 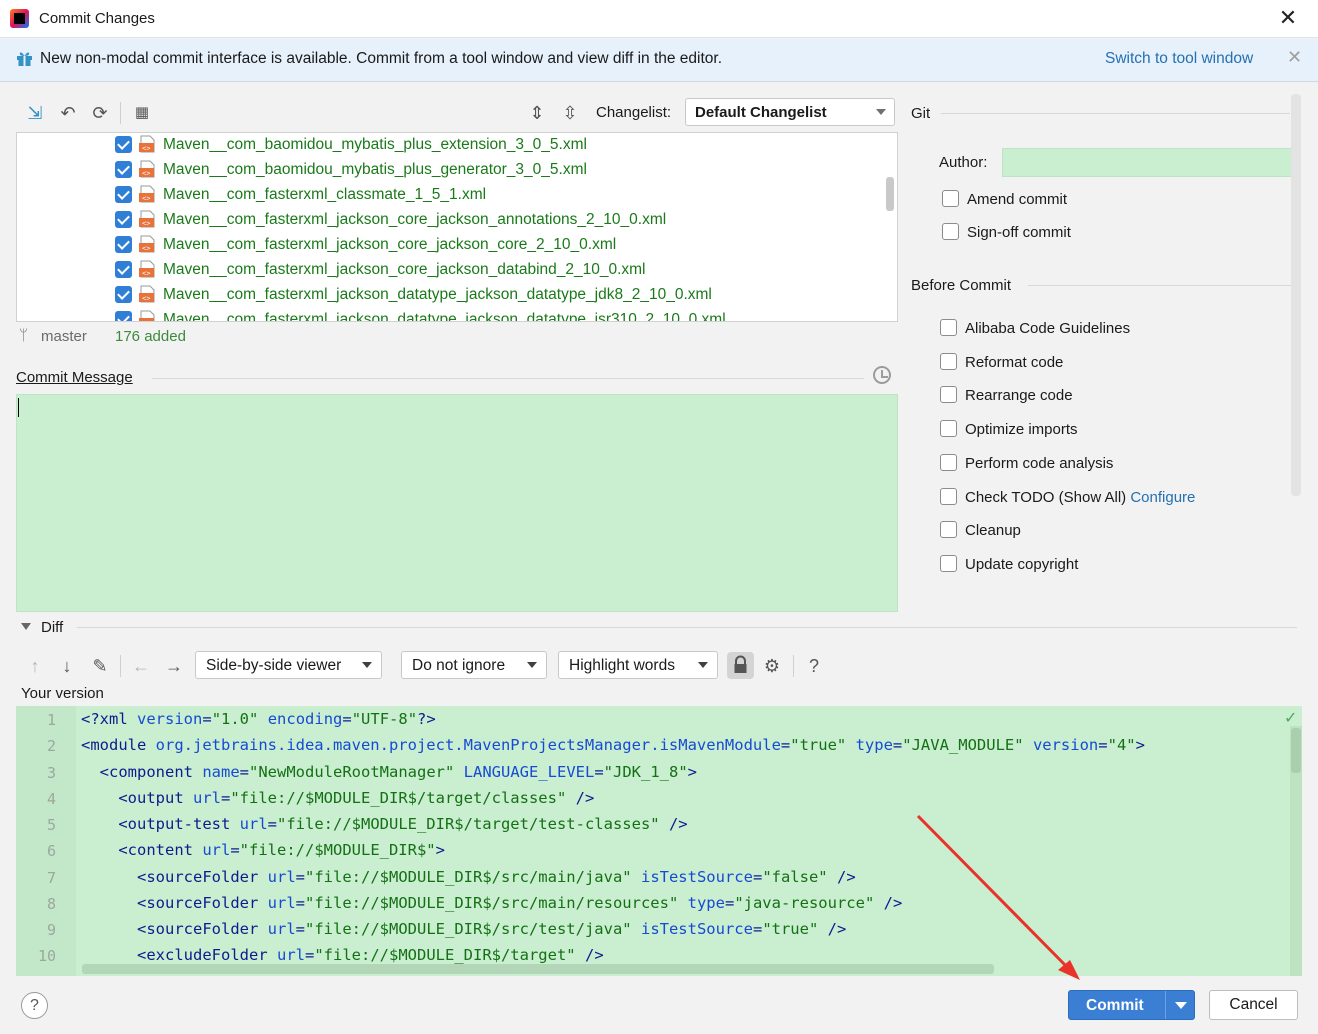 I want to click on rearrange-code-checkbox, so click(x=948, y=394).